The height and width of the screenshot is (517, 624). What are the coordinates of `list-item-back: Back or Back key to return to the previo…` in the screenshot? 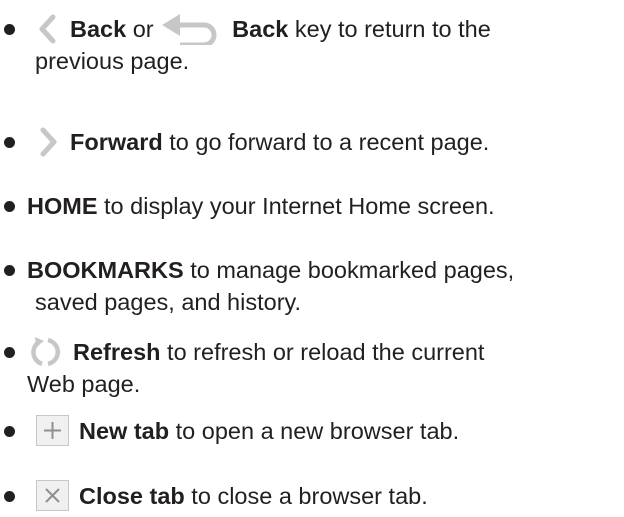 It's located at (310, 45).